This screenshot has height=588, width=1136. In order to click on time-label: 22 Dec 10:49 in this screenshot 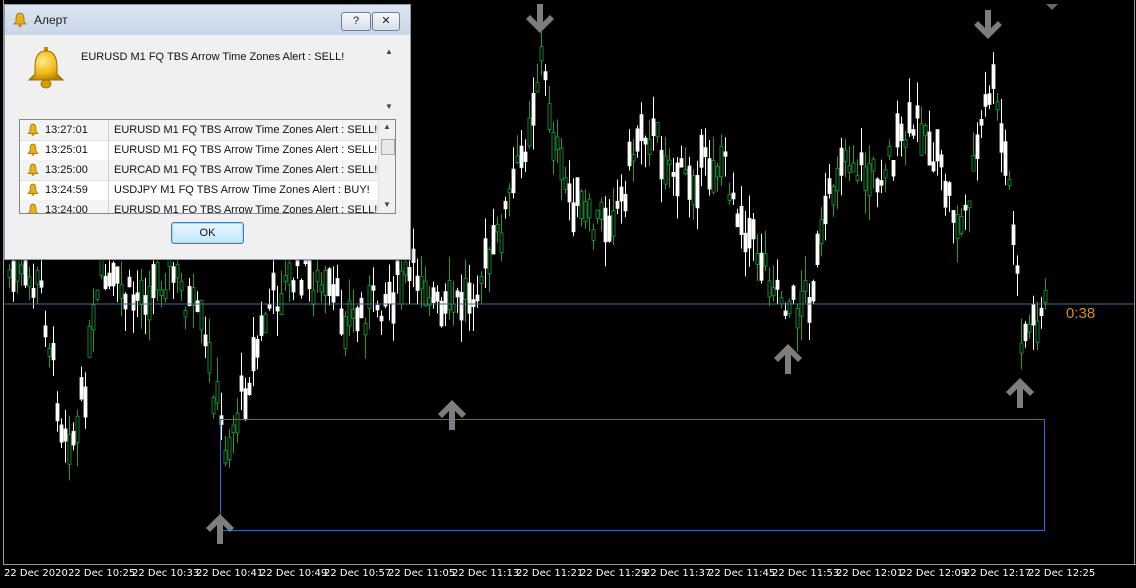, I will do `click(294, 573)`.